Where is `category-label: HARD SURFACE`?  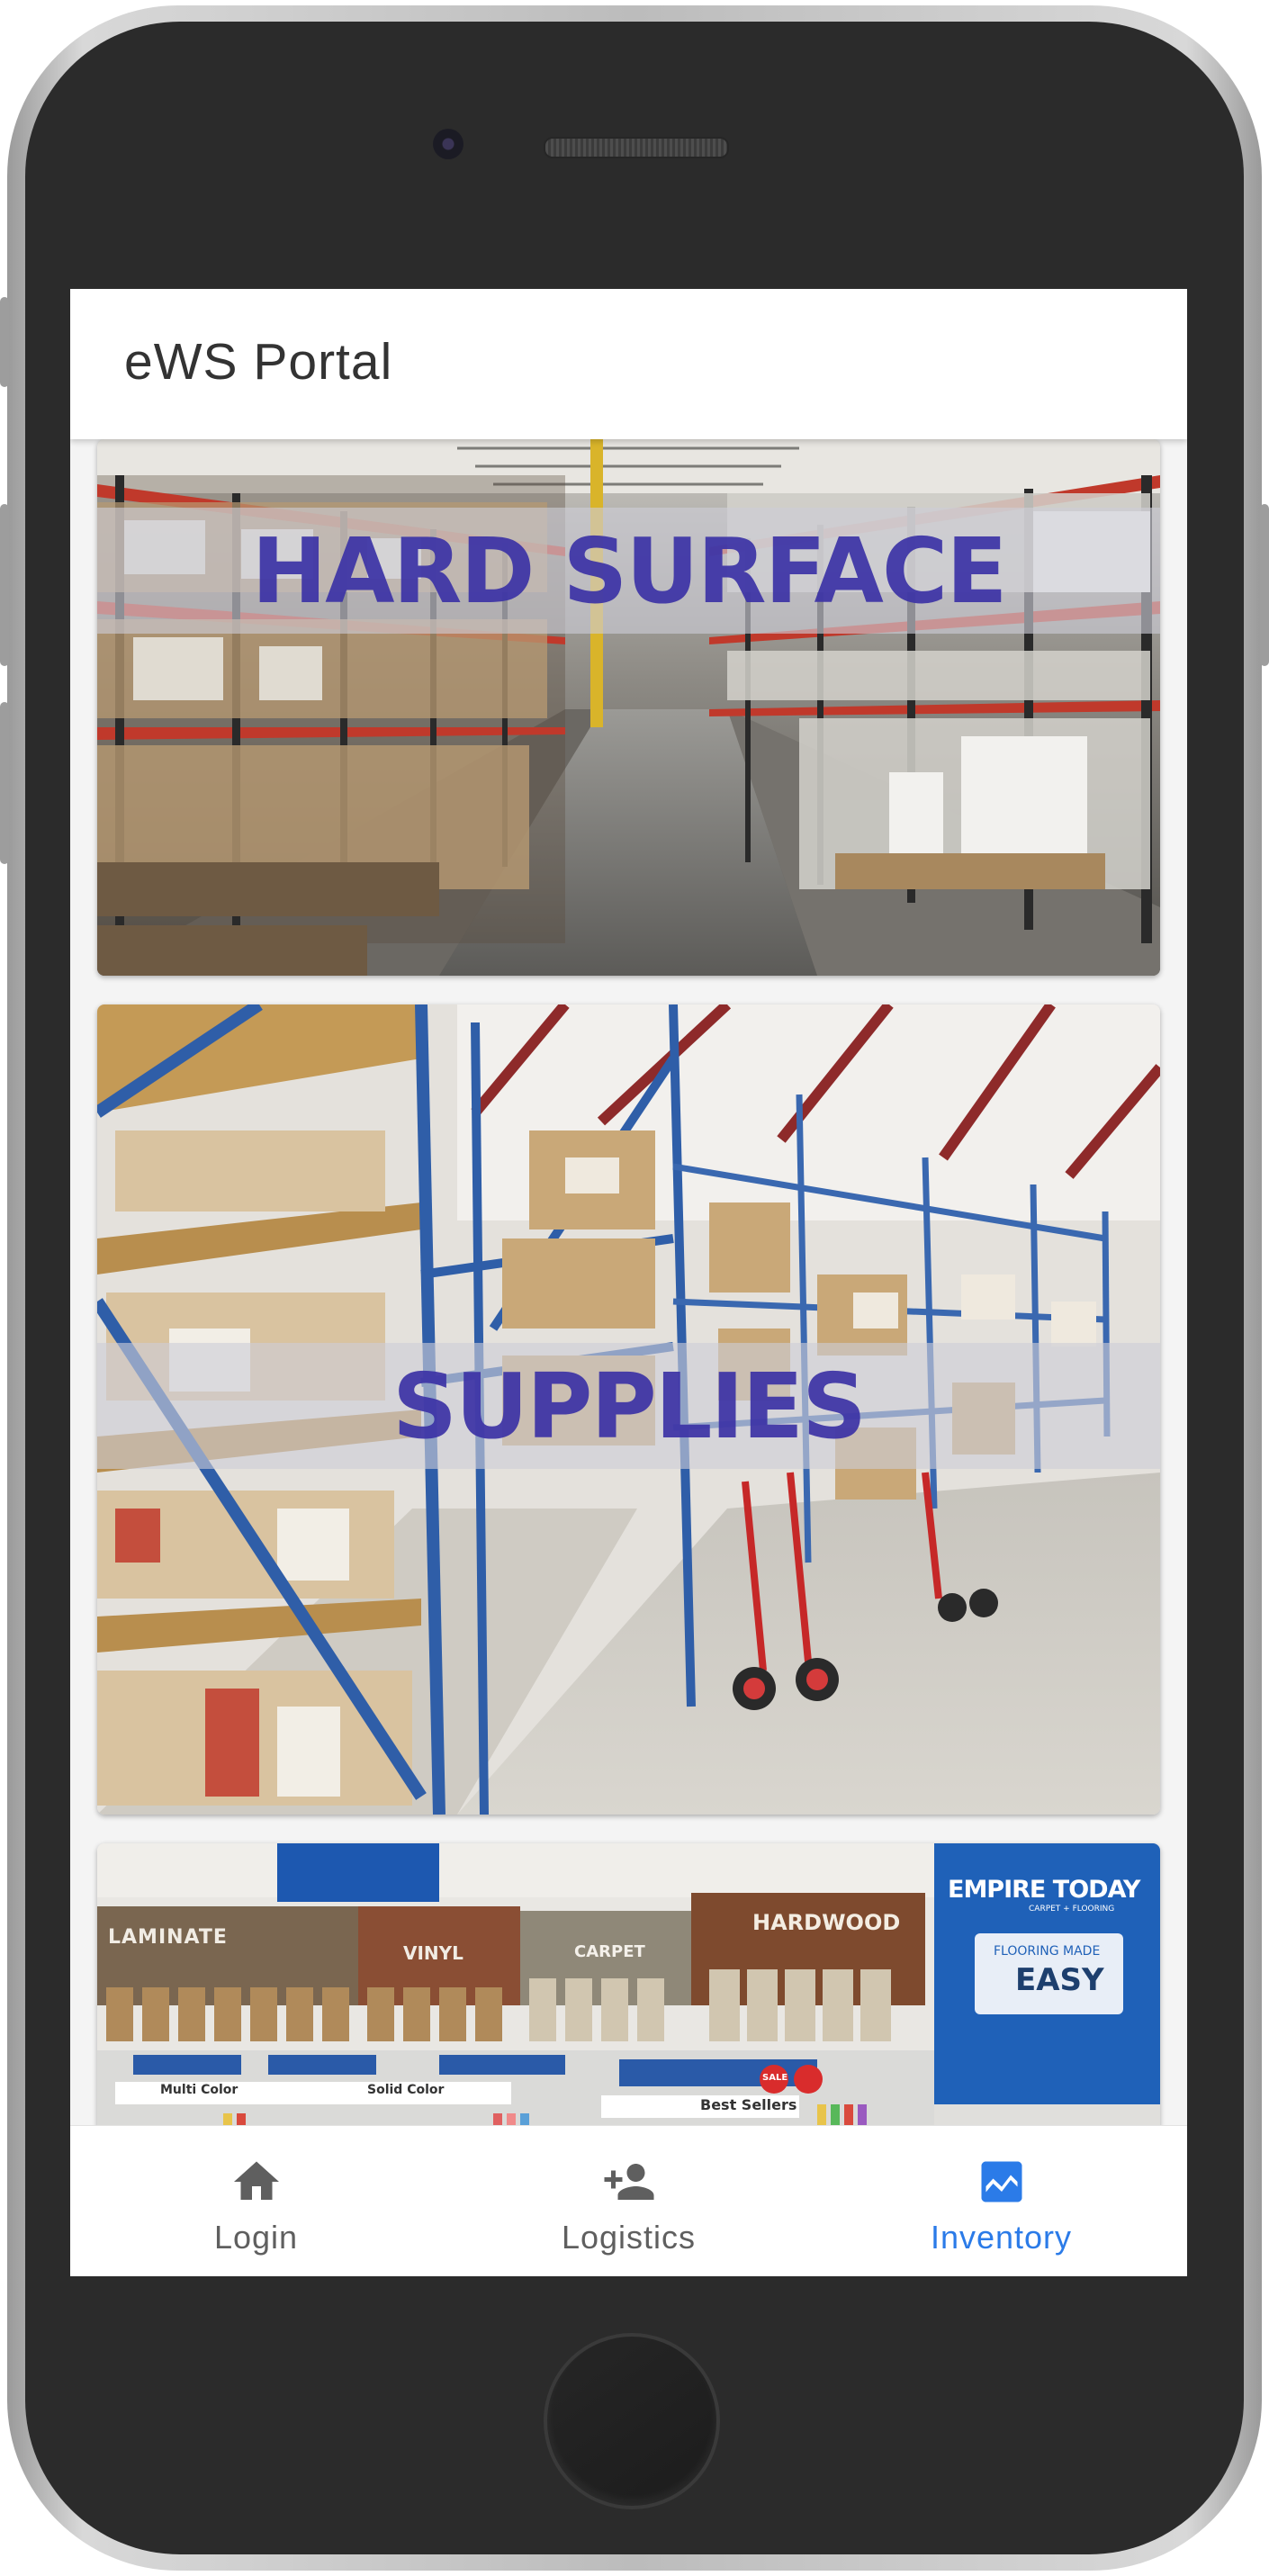 category-label: HARD SURFACE is located at coordinates (629, 571).